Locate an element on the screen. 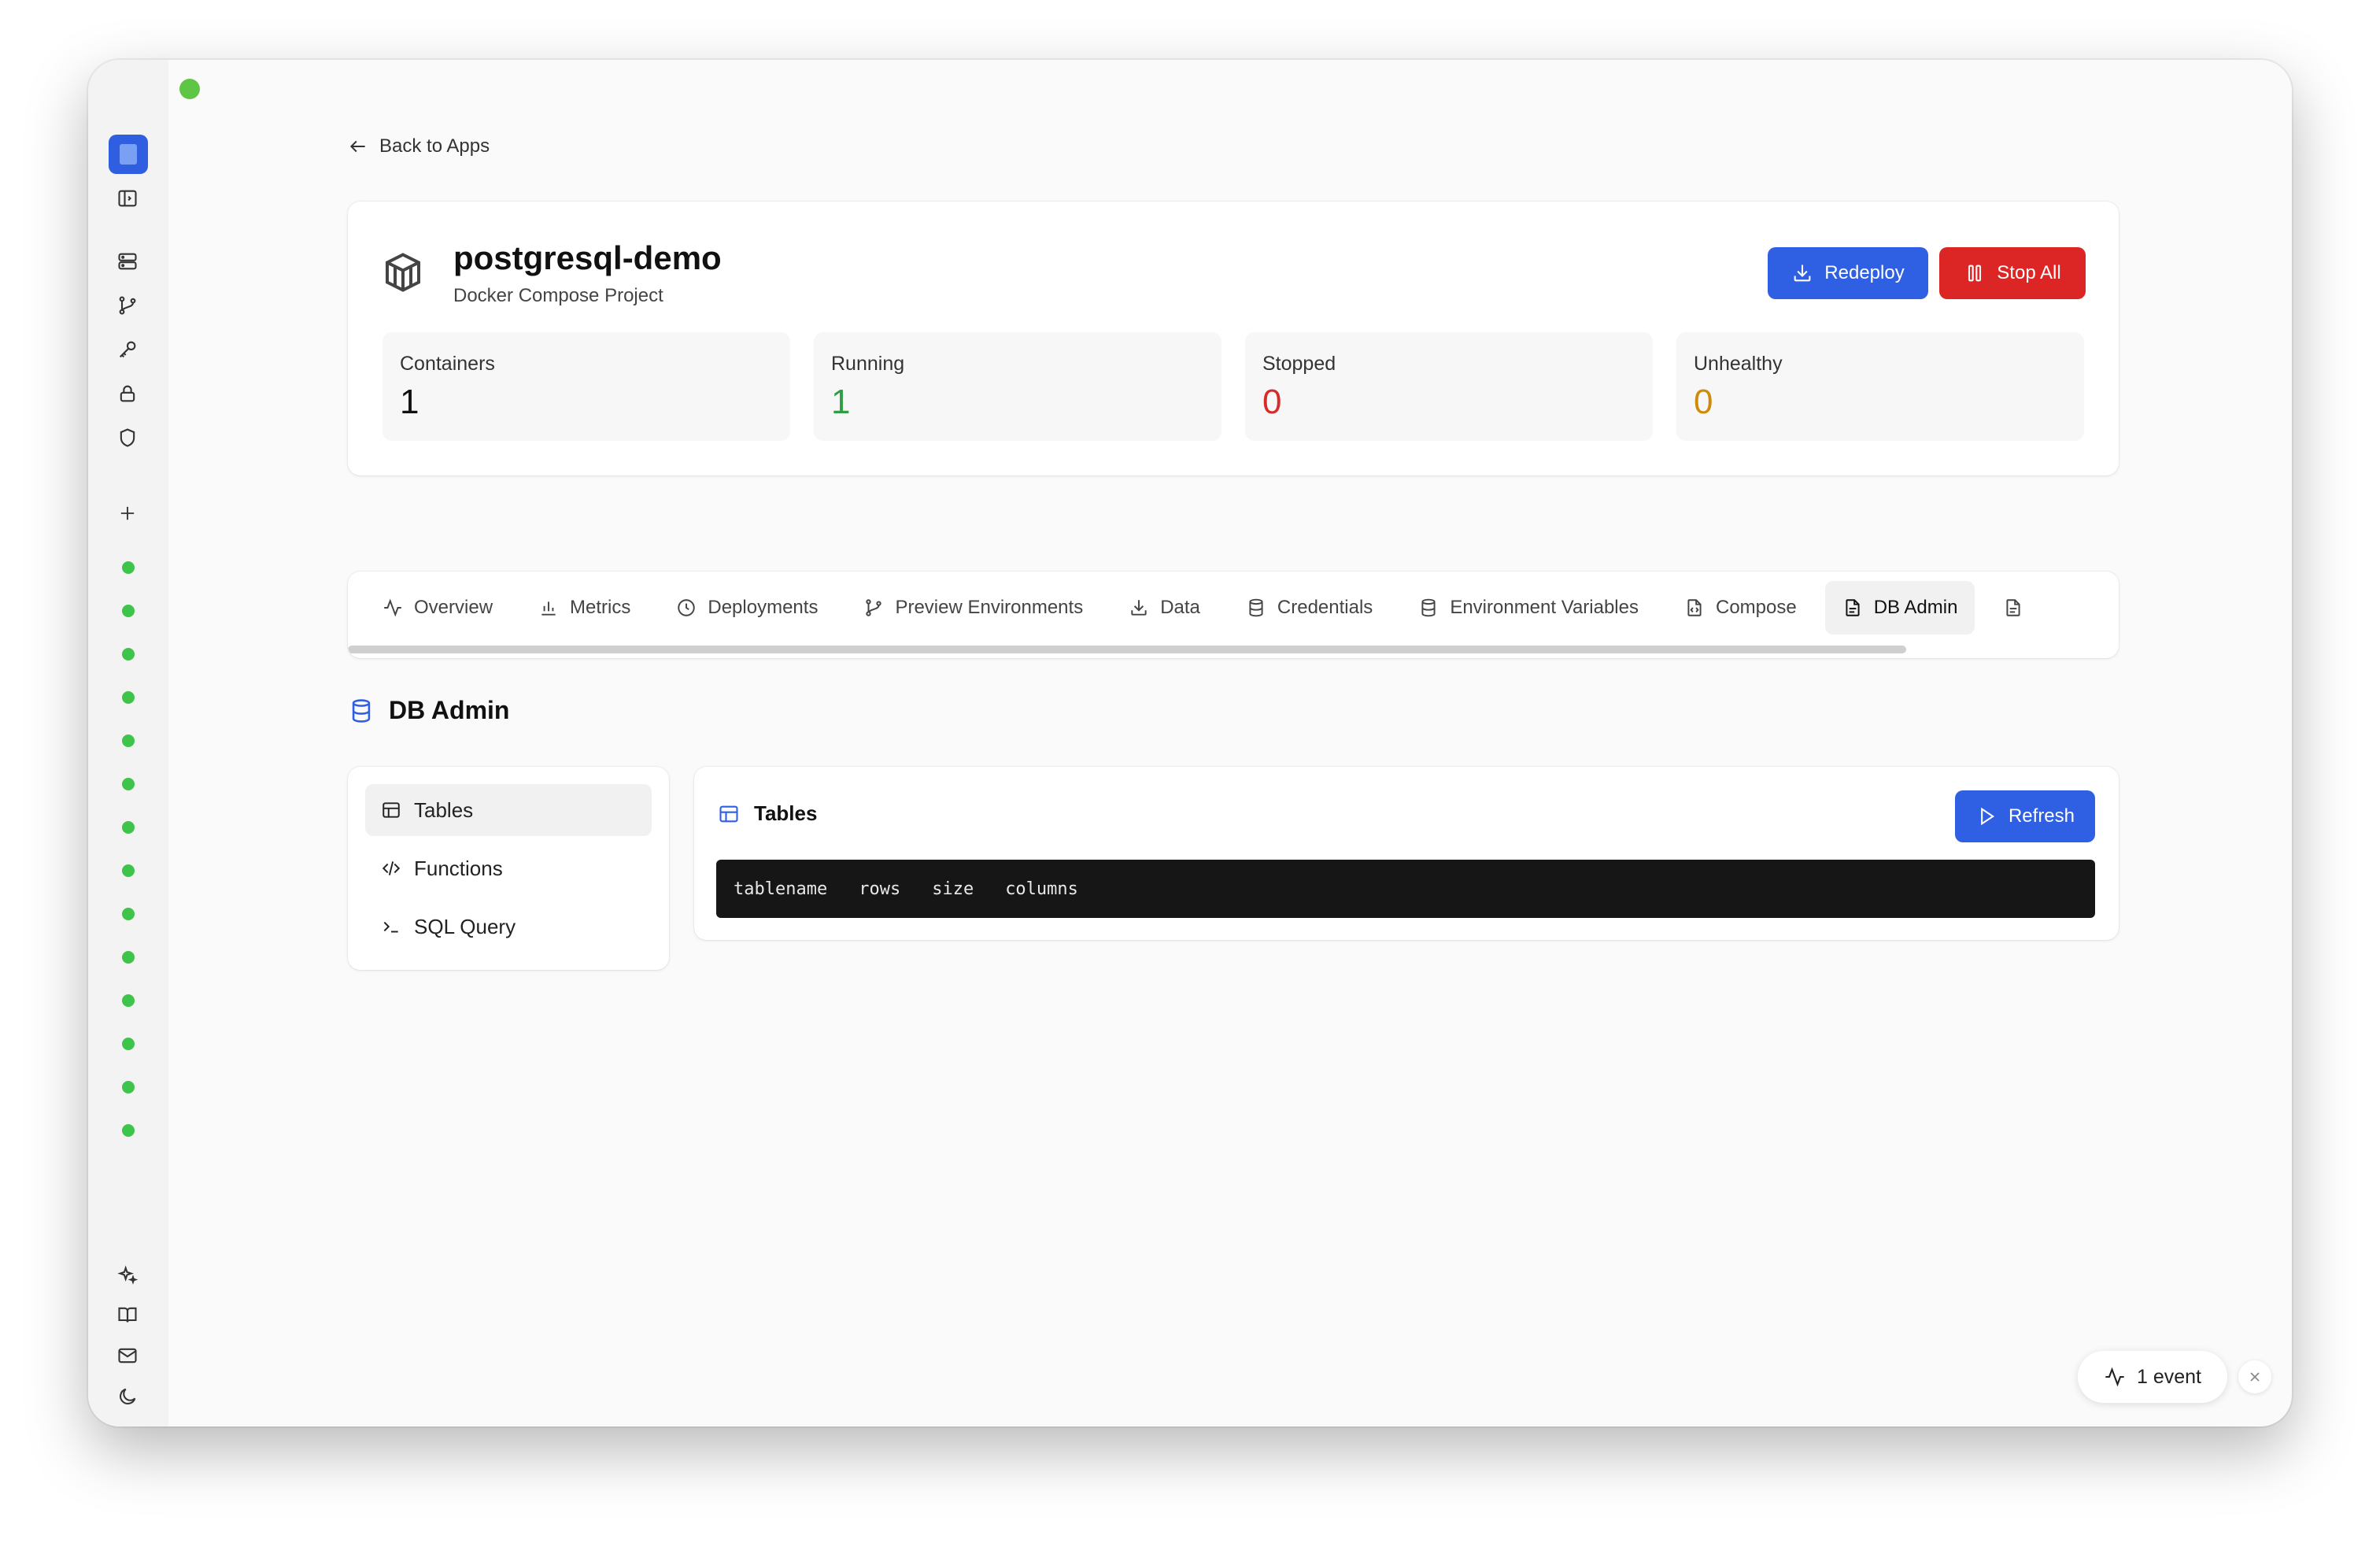 Image resolution: width=2380 pixels, height=1543 pixels. stop-all-label: Stop All is located at coordinates (2029, 272).